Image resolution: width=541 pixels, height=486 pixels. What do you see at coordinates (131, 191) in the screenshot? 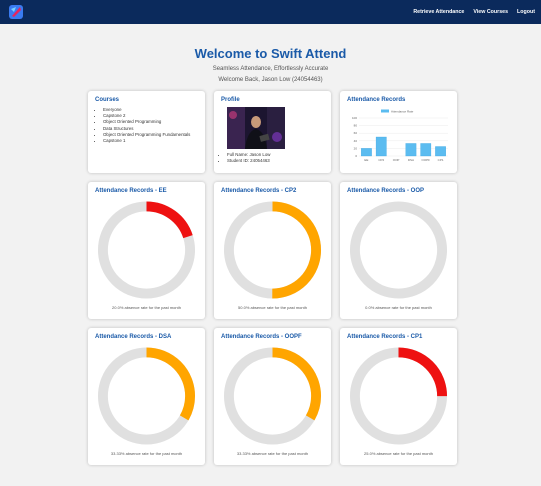
I see `donut-title: Attendance Records - EE` at bounding box center [131, 191].